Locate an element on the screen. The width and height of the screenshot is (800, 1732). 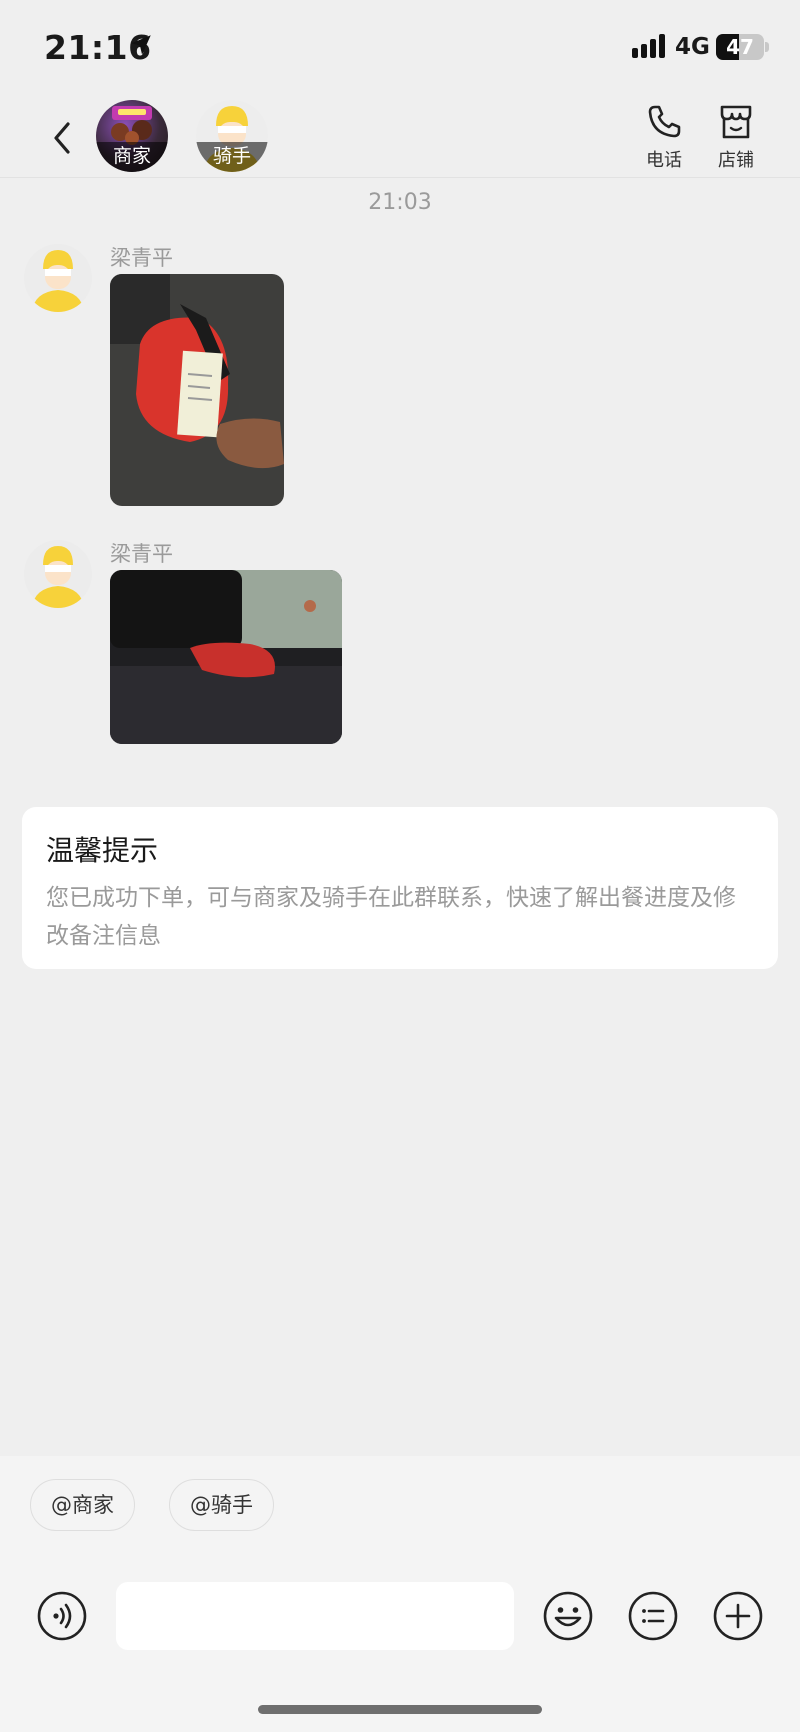
battery-cap is located at coordinates (767, 47).